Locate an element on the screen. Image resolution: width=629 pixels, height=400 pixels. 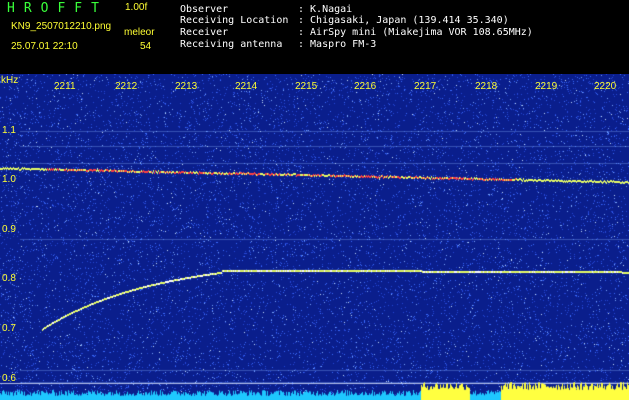
time-label: 2215 is located at coordinates (306, 86).